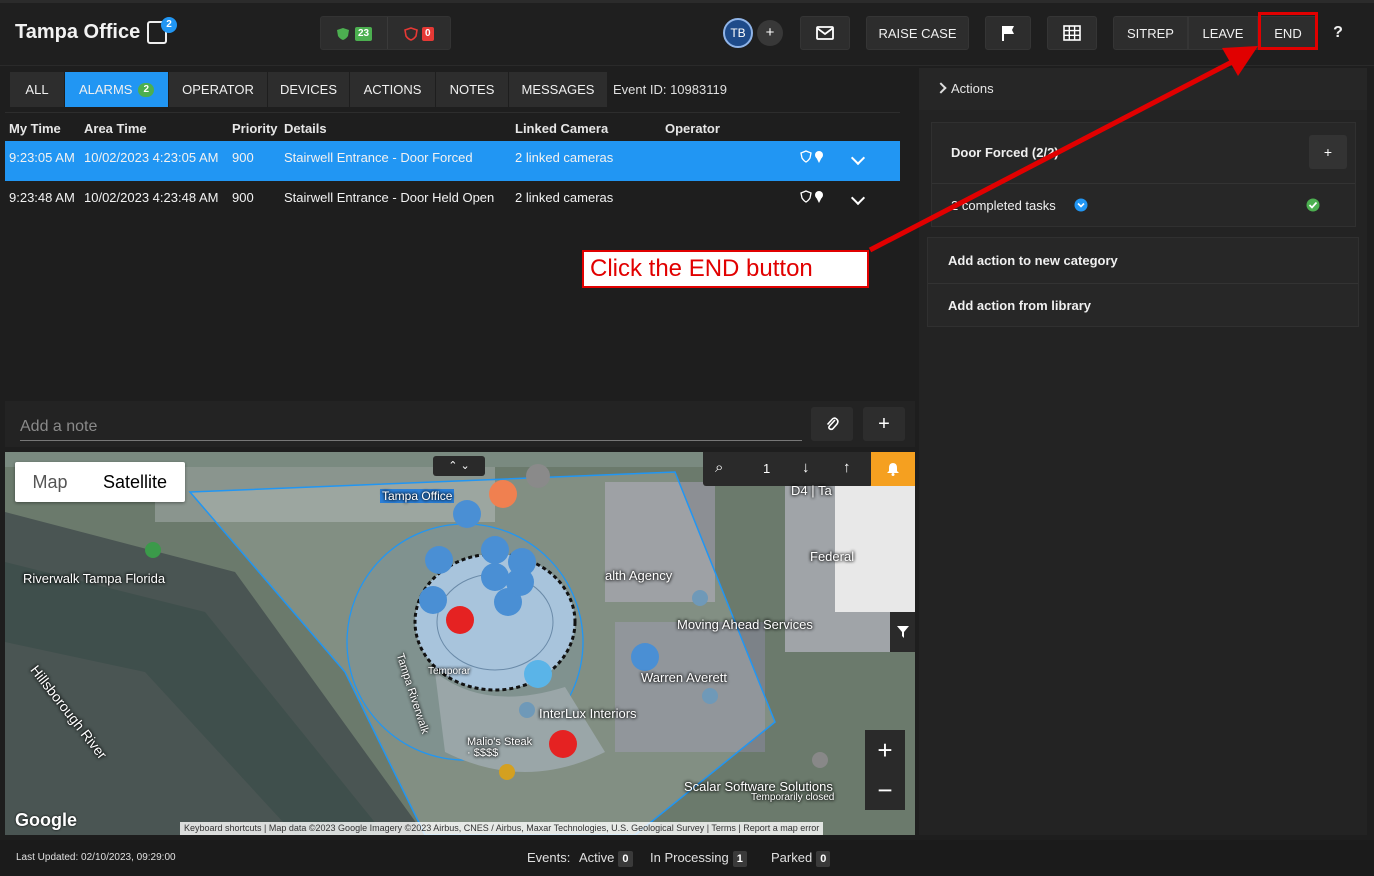  I want to click on envelope-icon, so click(825, 33).